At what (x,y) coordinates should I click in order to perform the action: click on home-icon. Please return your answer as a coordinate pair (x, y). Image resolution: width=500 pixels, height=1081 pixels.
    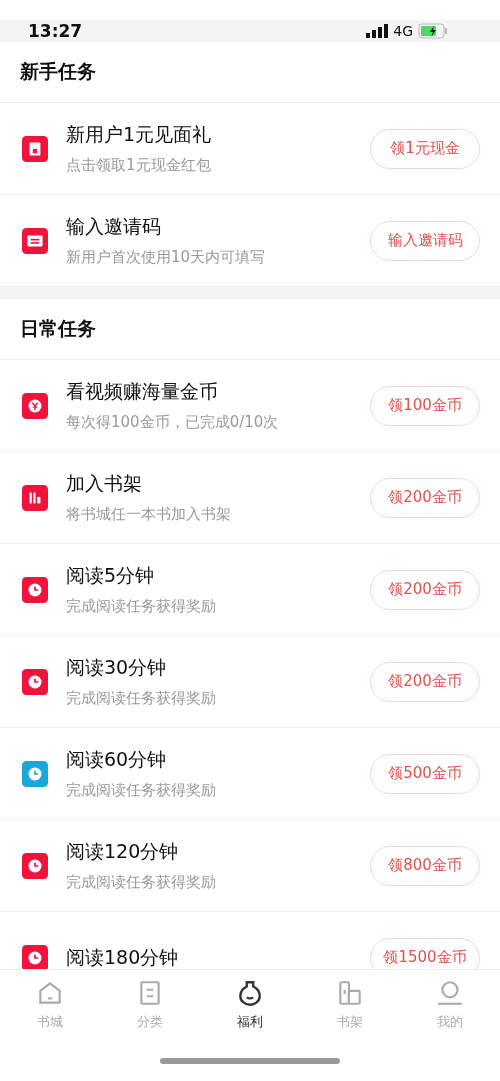
    Looking at the image, I should click on (50, 993).